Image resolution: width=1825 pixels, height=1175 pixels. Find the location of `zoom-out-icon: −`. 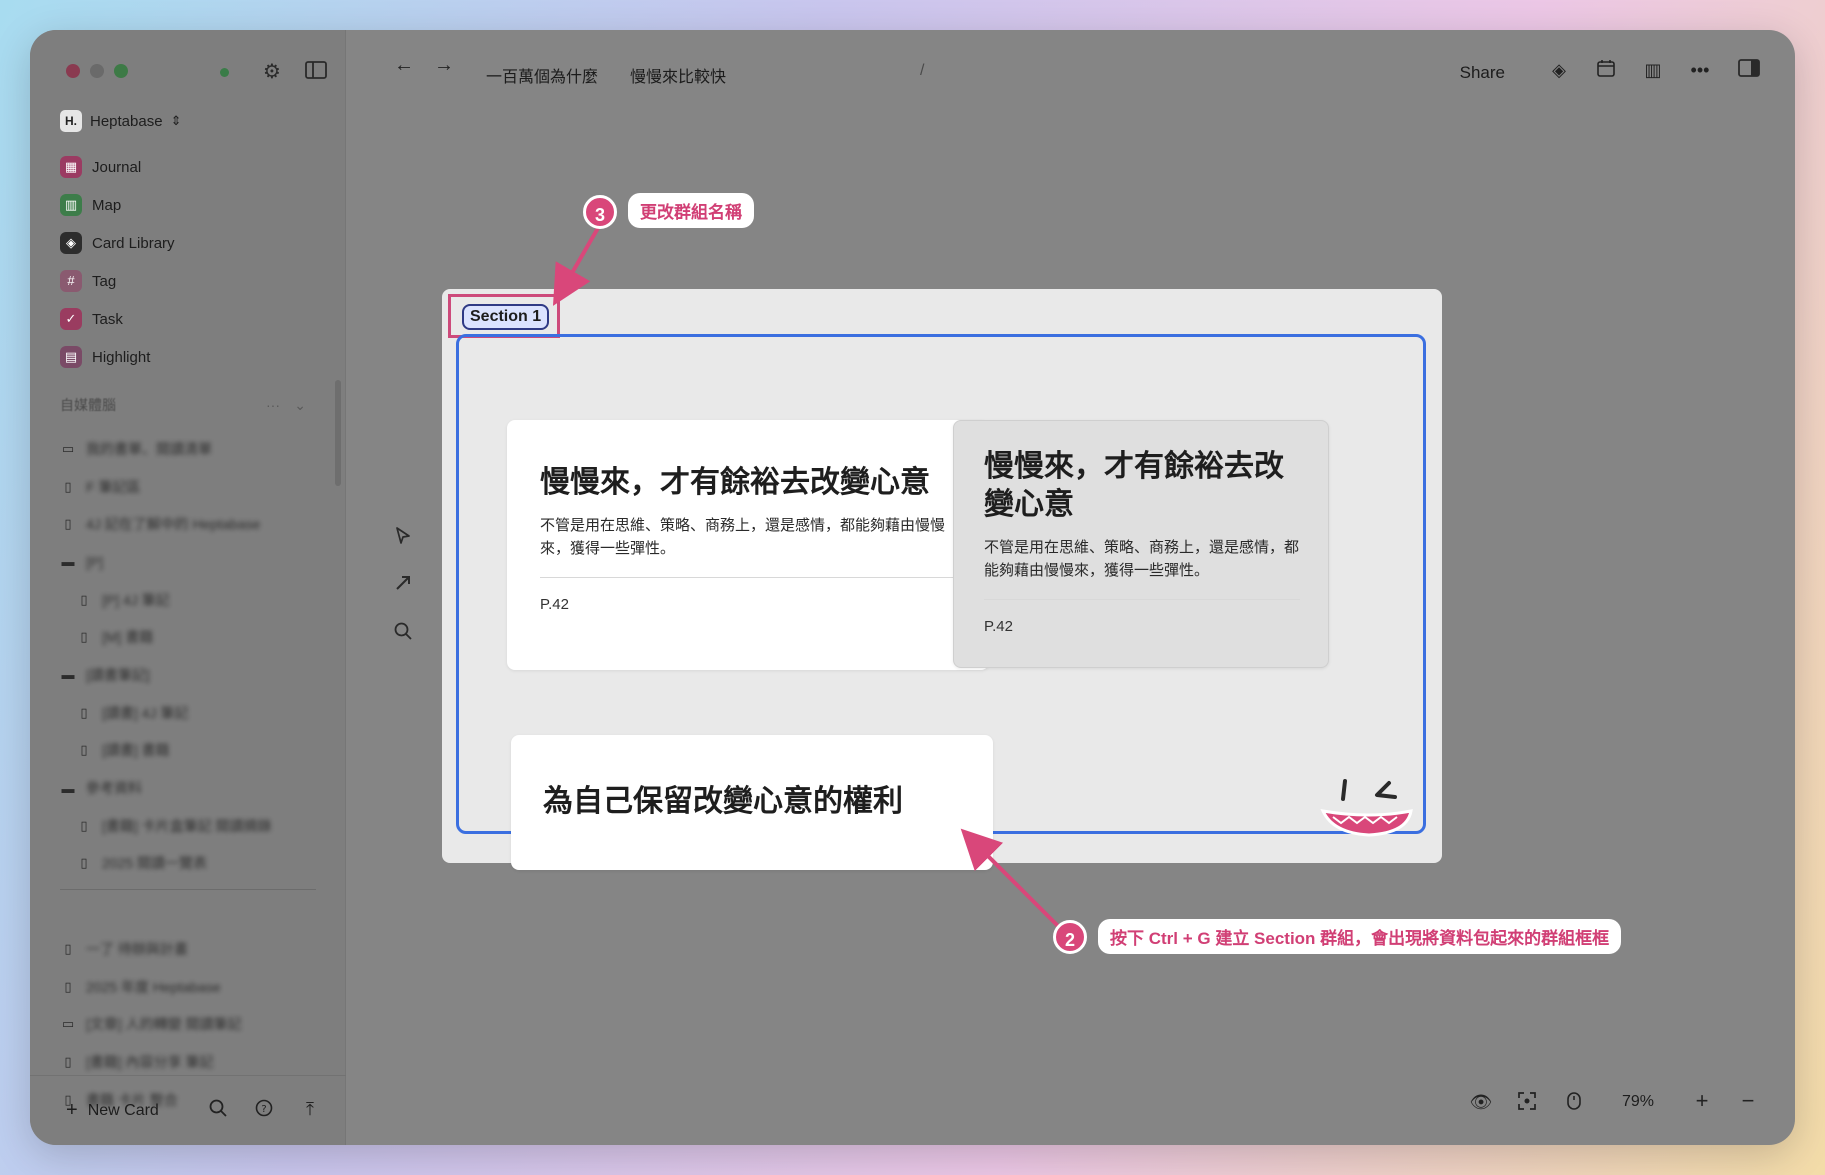

zoom-out-icon: − is located at coordinates (1748, 1101).